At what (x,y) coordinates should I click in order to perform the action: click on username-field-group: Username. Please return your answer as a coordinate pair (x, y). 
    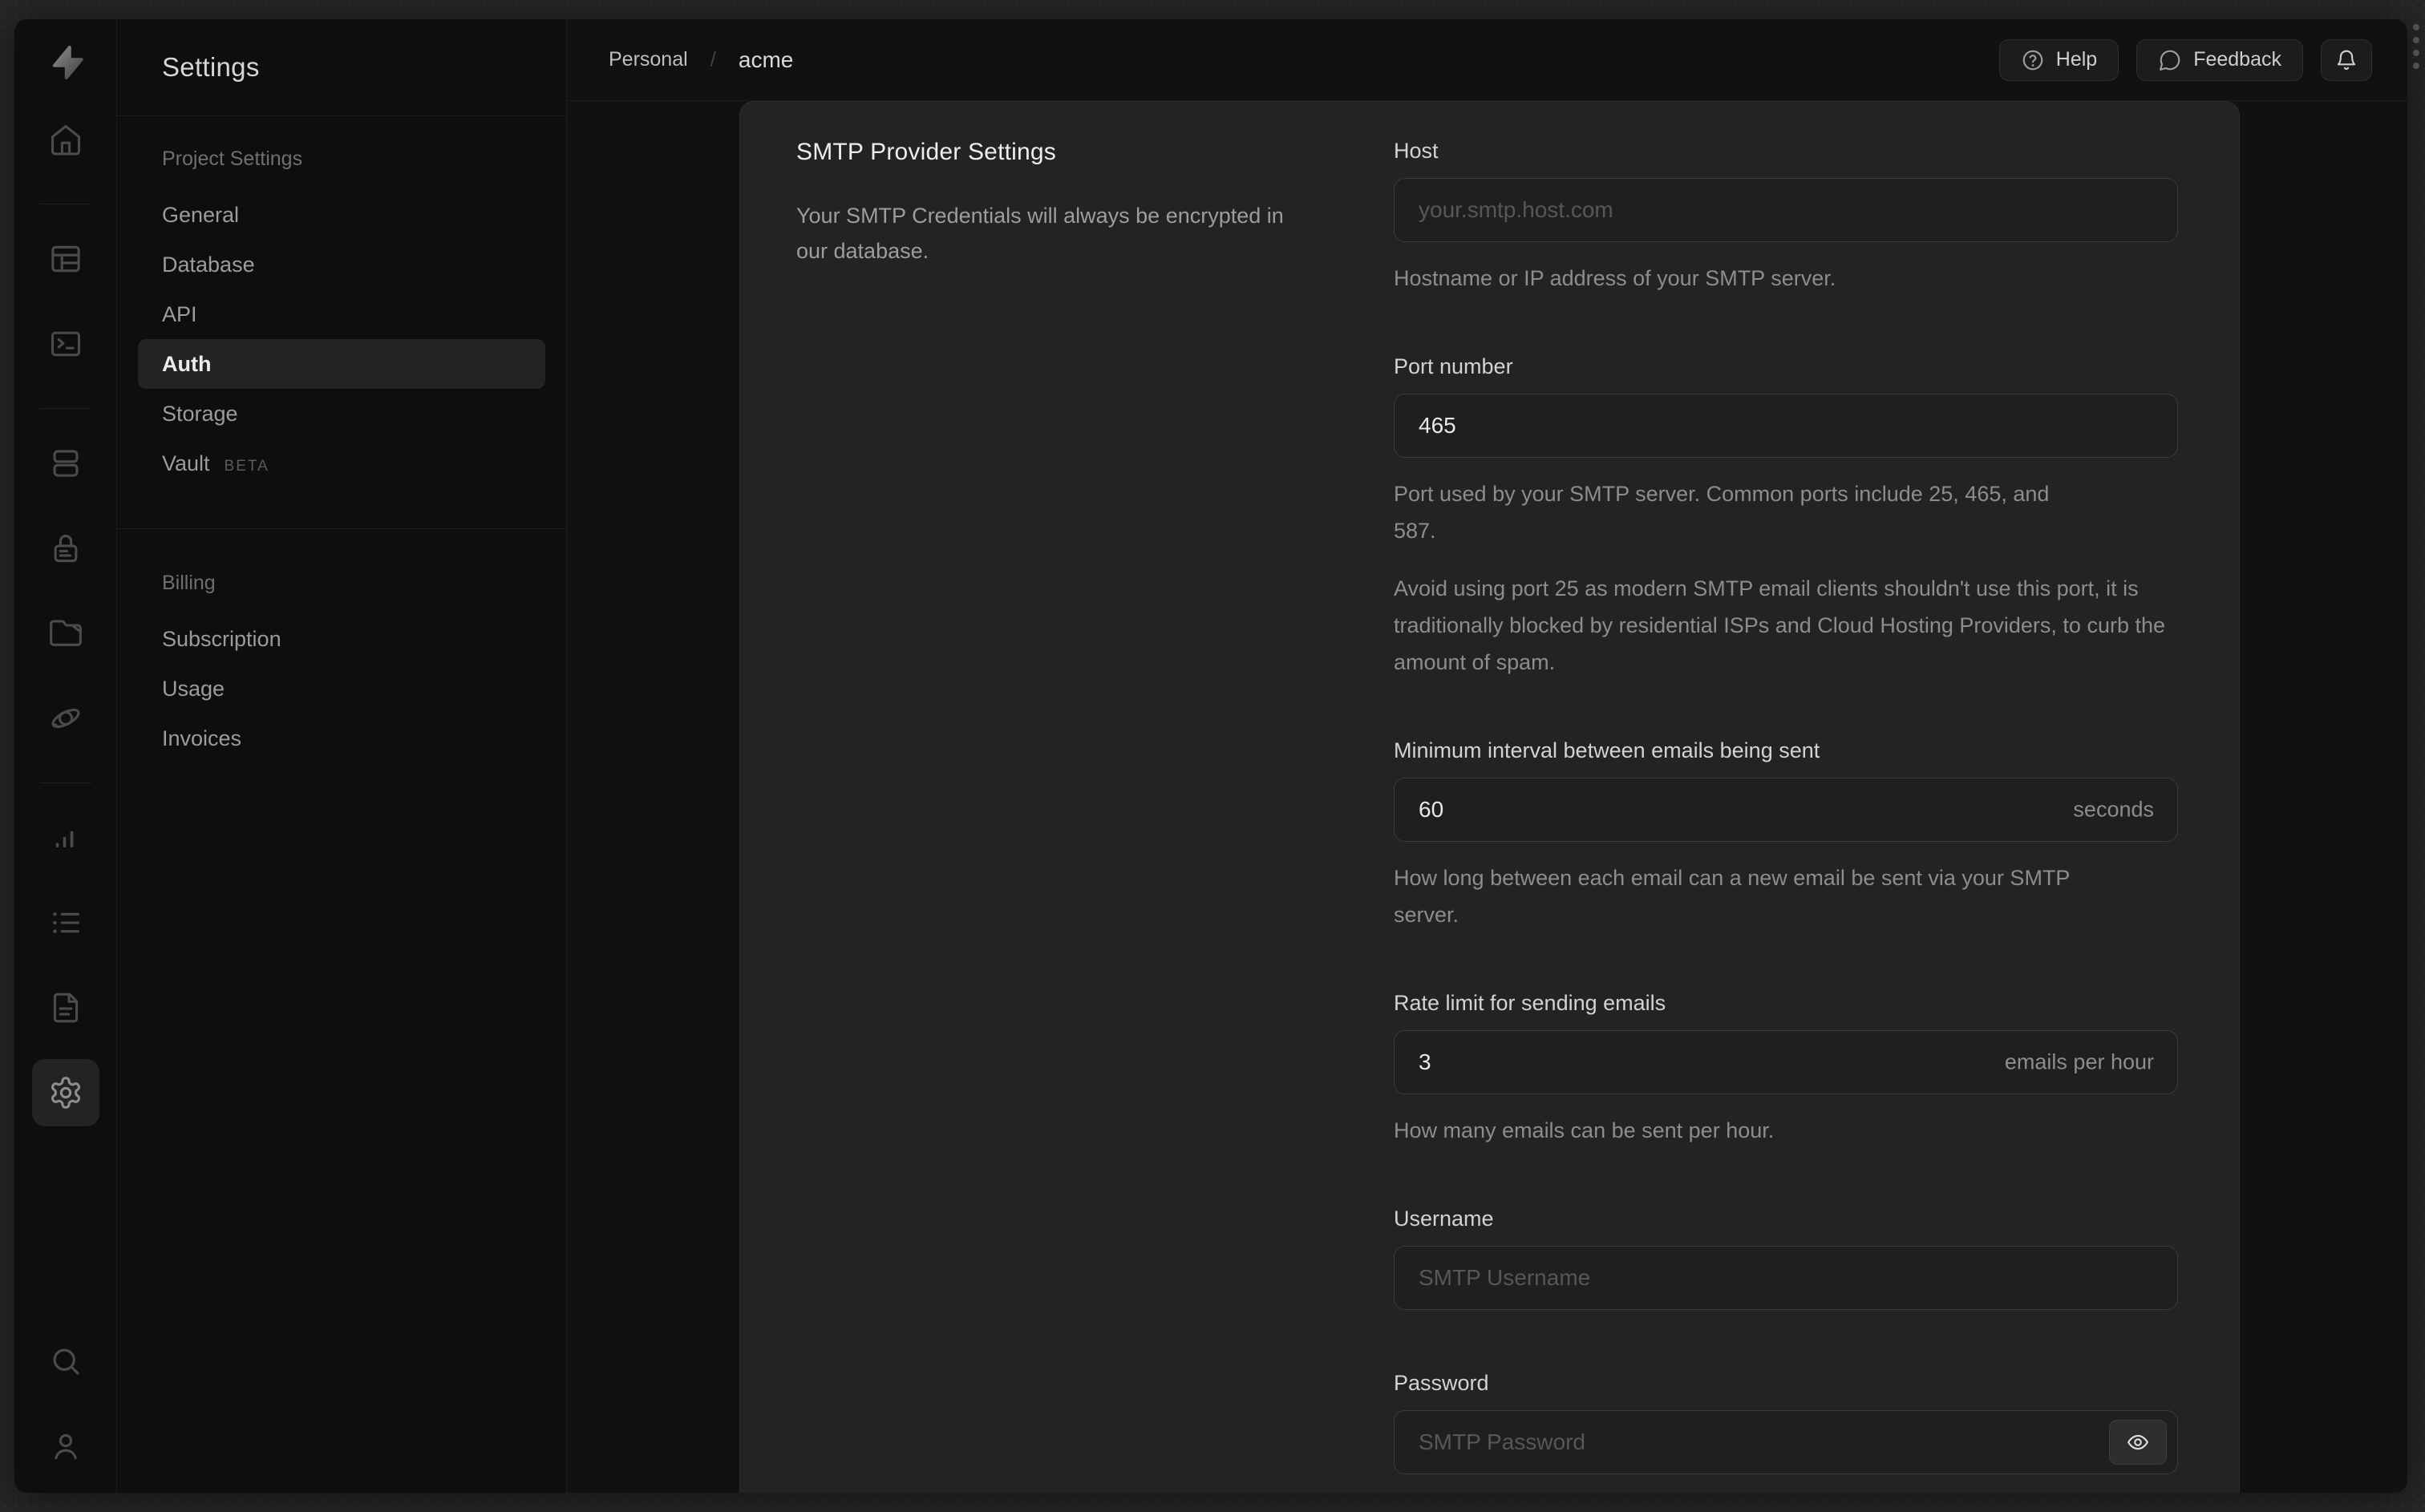
    Looking at the image, I should click on (1786, 1258).